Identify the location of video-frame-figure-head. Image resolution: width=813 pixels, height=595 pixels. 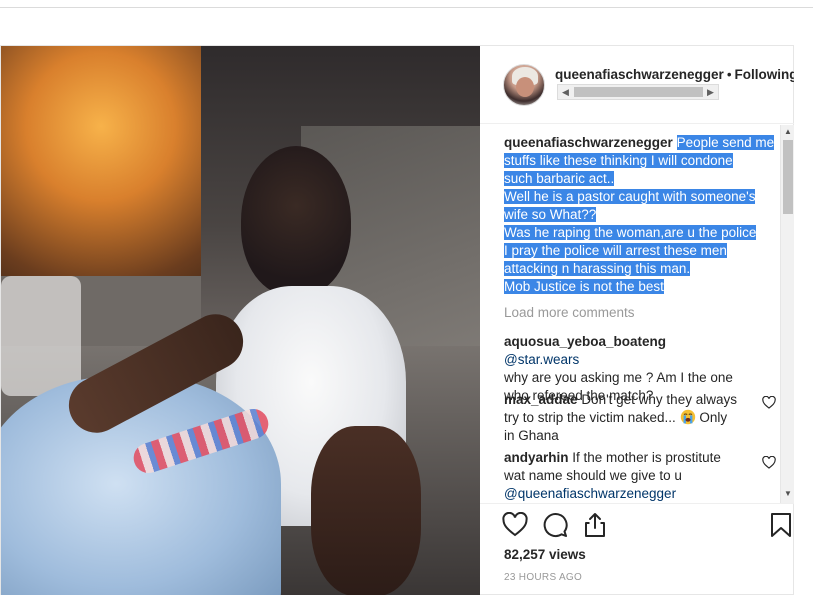
(296, 221).